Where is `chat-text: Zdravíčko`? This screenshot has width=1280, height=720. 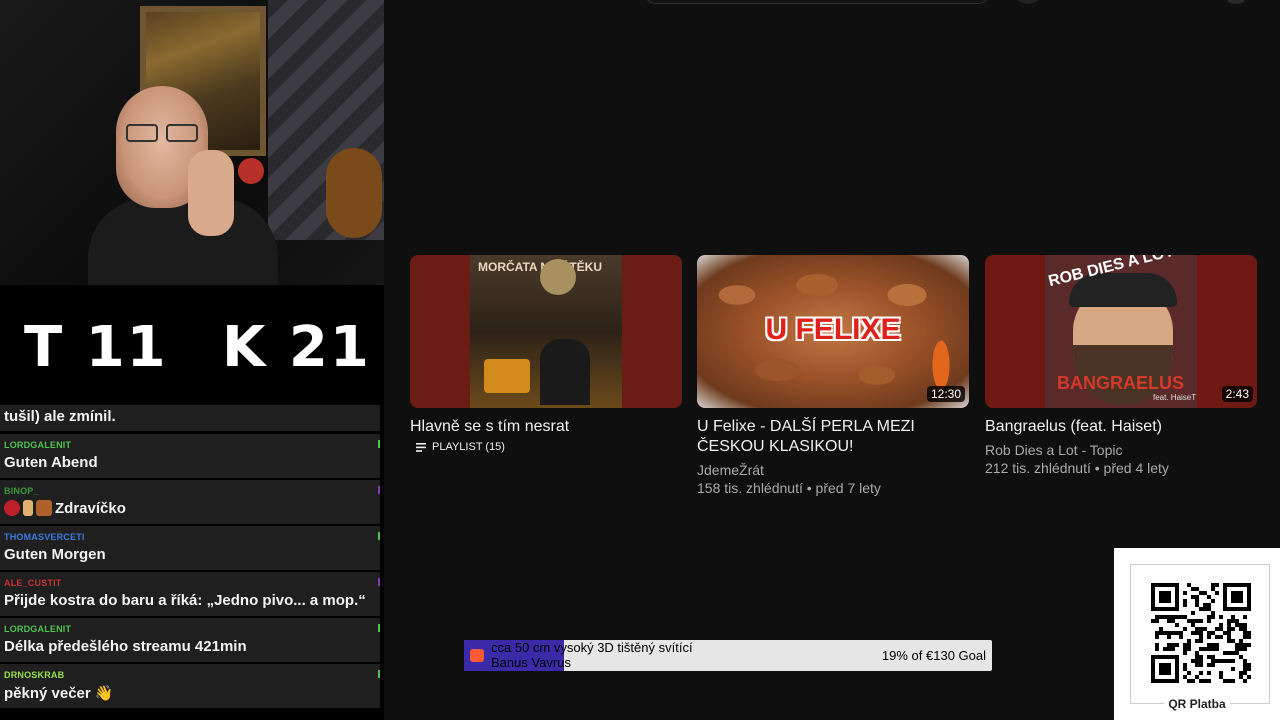 chat-text: Zdravíčko is located at coordinates (90, 508).